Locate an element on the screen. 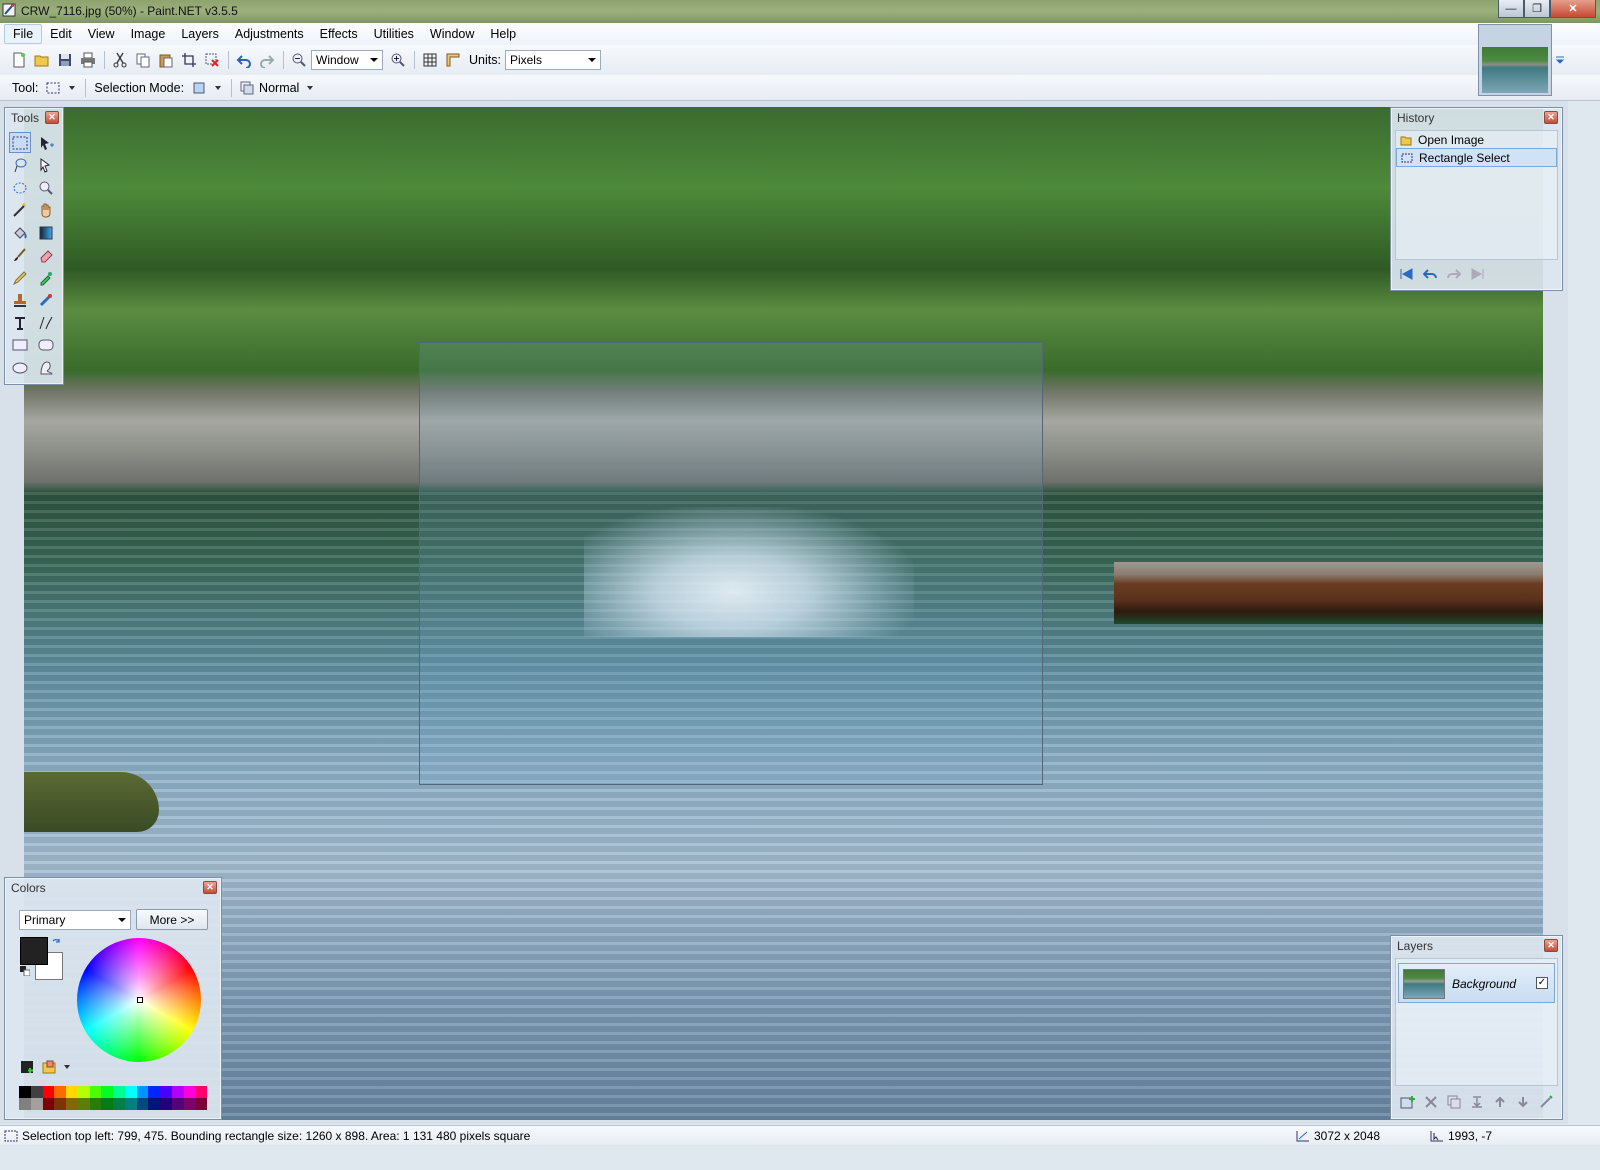 The width and height of the screenshot is (1600, 1170). recolor-icon is located at coordinates (46, 300).